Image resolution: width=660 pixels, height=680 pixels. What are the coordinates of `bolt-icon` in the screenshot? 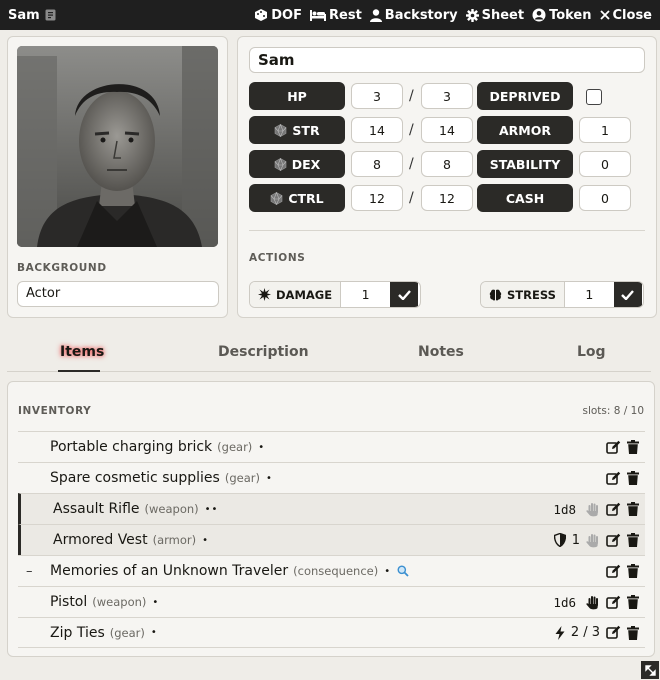 It's located at (560, 632).